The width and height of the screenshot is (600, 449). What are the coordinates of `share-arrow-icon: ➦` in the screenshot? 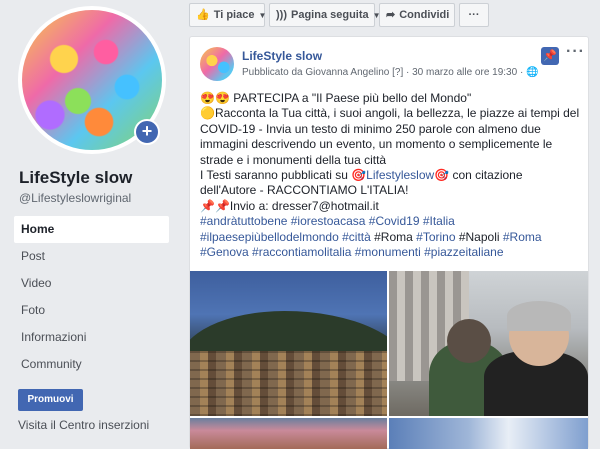 It's located at (391, 15).